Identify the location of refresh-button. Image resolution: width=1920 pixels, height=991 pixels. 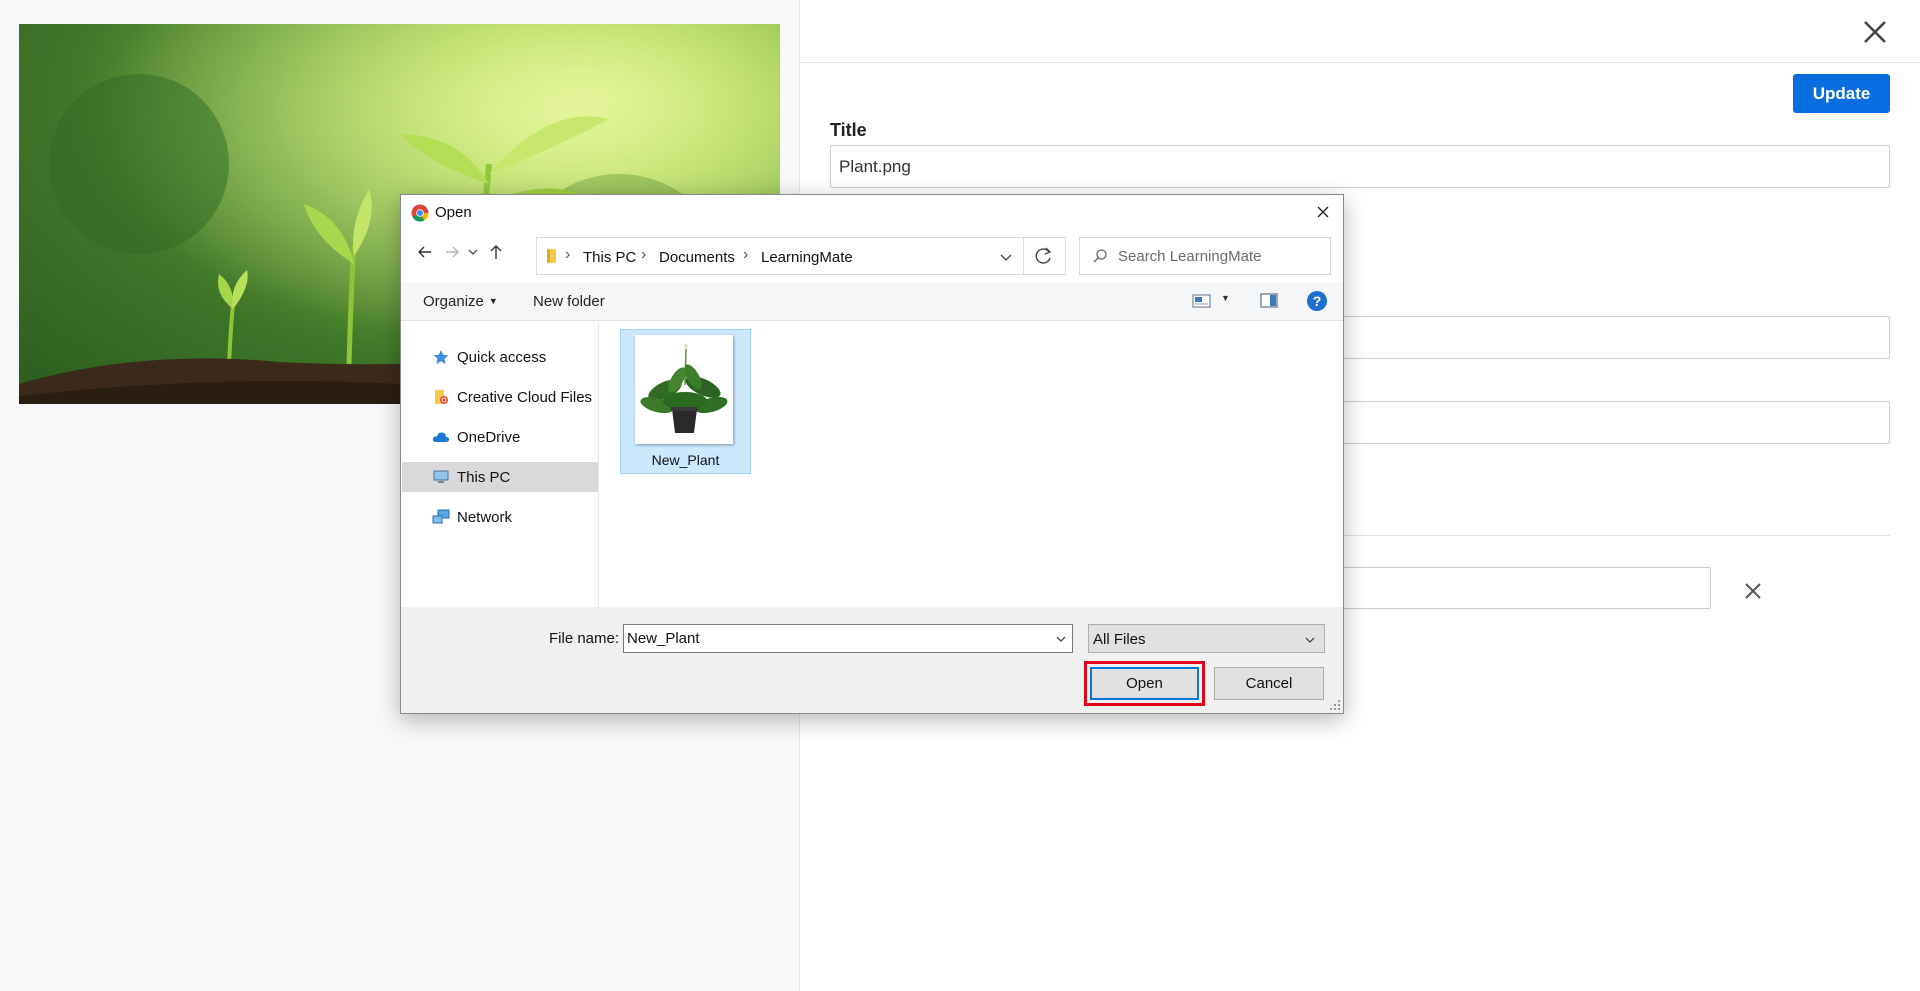
(1045, 256).